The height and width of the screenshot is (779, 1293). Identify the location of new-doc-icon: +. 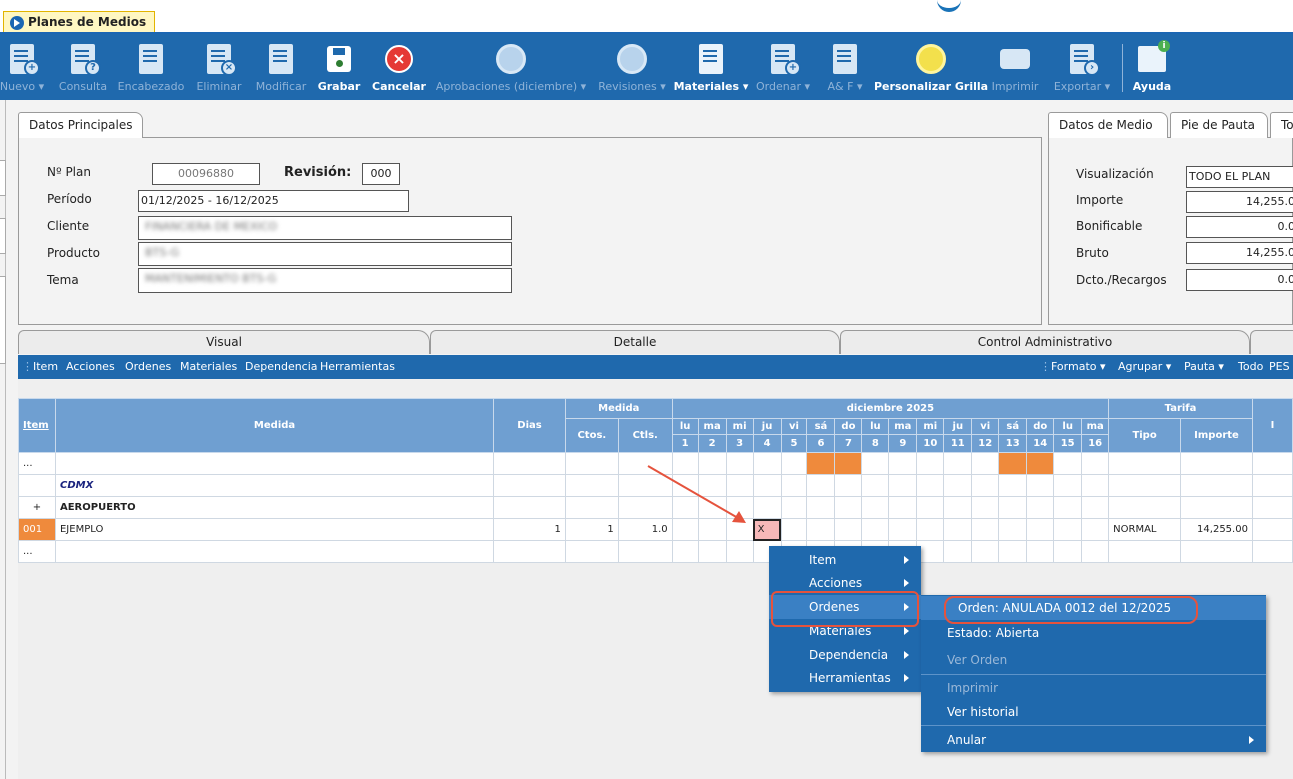
(25, 60).